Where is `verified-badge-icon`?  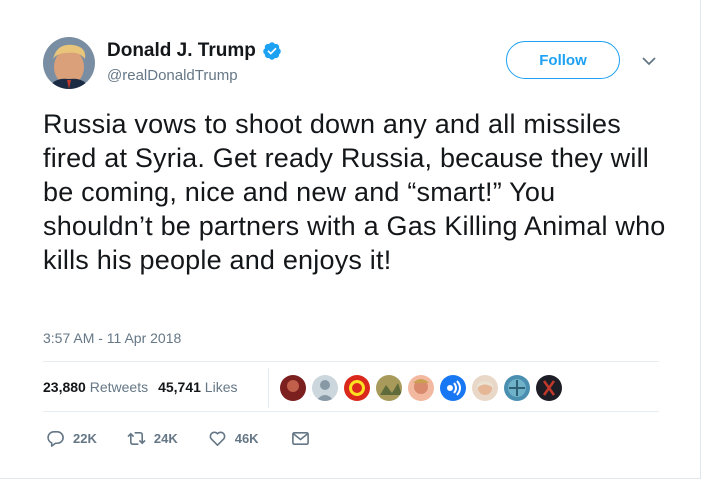 verified-badge-icon is located at coordinates (272, 51).